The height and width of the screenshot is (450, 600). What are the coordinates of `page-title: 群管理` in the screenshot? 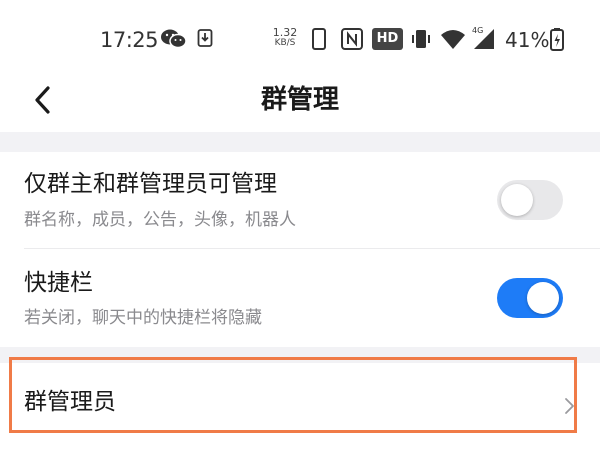 It's located at (299, 100).